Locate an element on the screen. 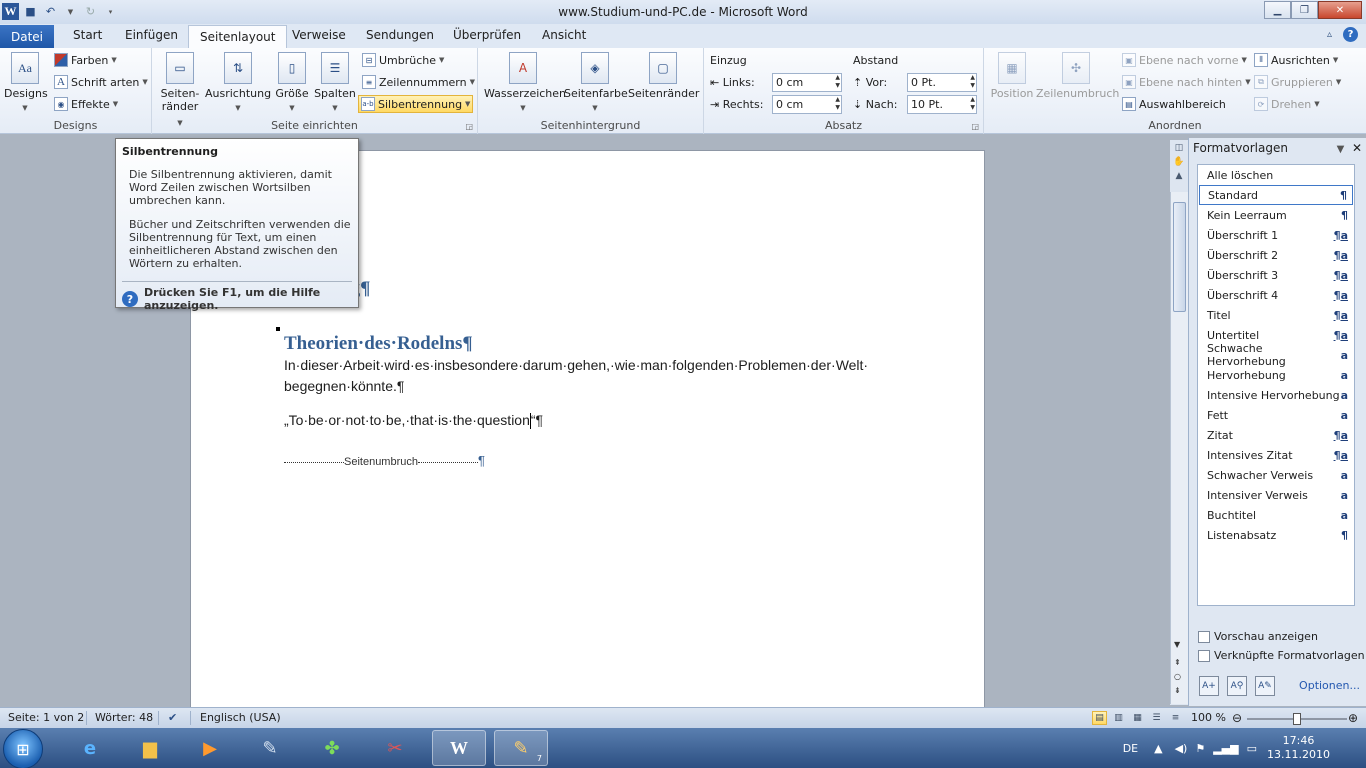 This screenshot has height=768, width=1366. tab-ueberpruefen: Überprüfen is located at coordinates (487, 35).